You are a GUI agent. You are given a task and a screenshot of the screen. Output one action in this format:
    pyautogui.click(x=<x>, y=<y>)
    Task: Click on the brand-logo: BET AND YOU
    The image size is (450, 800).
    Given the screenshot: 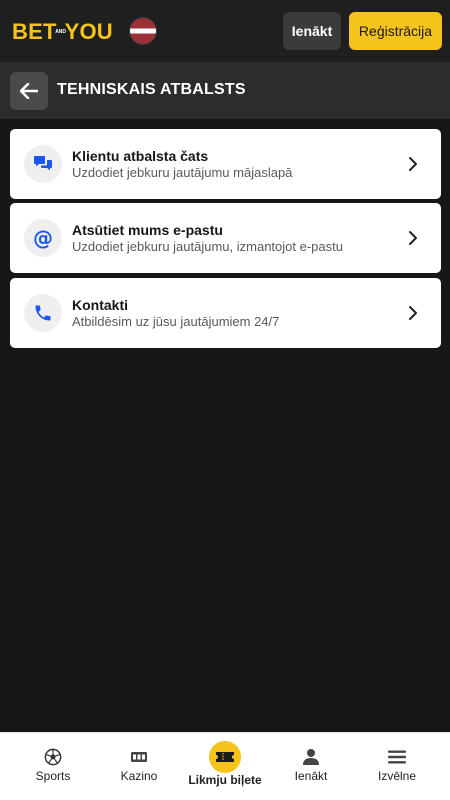 What is the action you would take?
    pyautogui.click(x=62, y=32)
    